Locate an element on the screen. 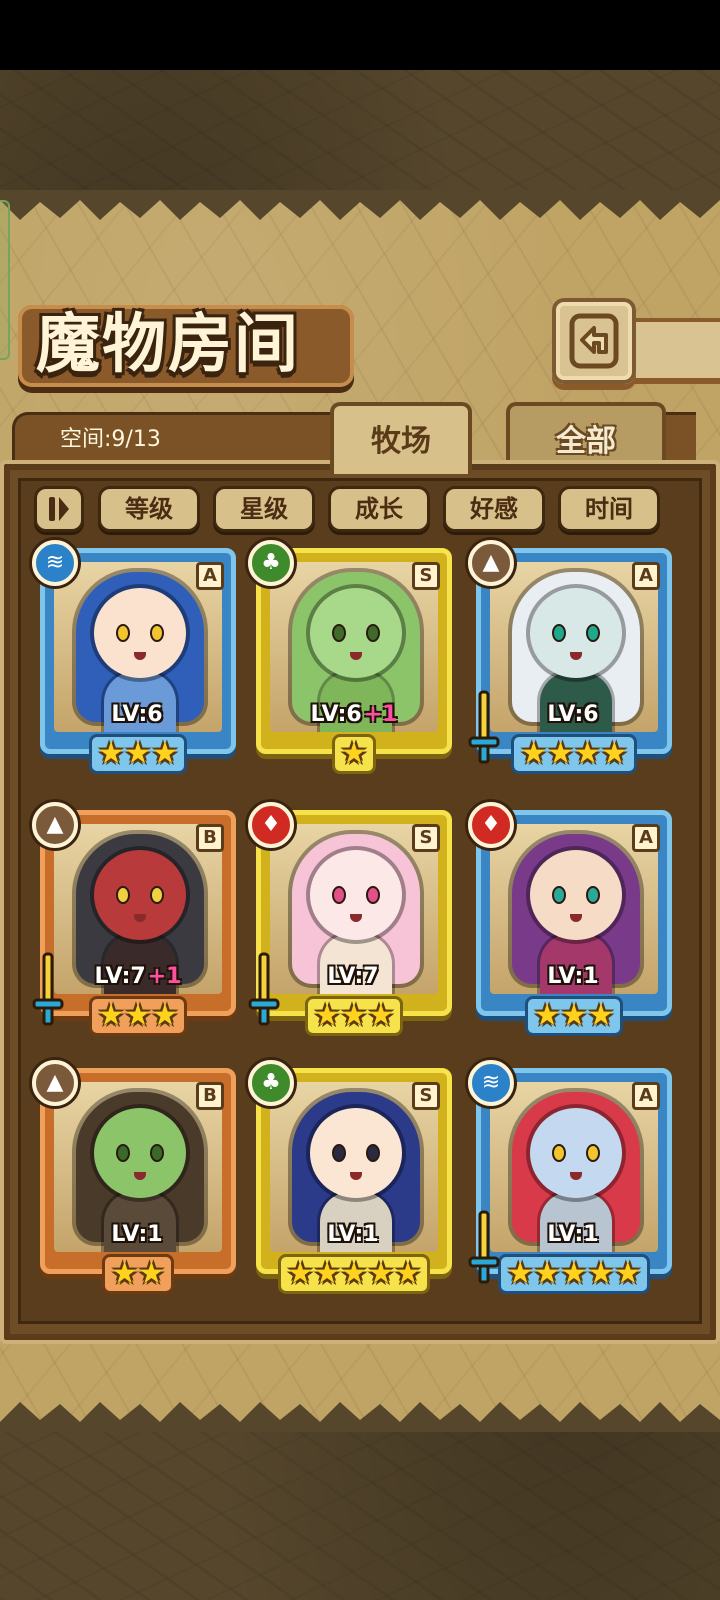  monster-card: ≋ A LV:1 ★★★★★ is located at coordinates (570, 1178).